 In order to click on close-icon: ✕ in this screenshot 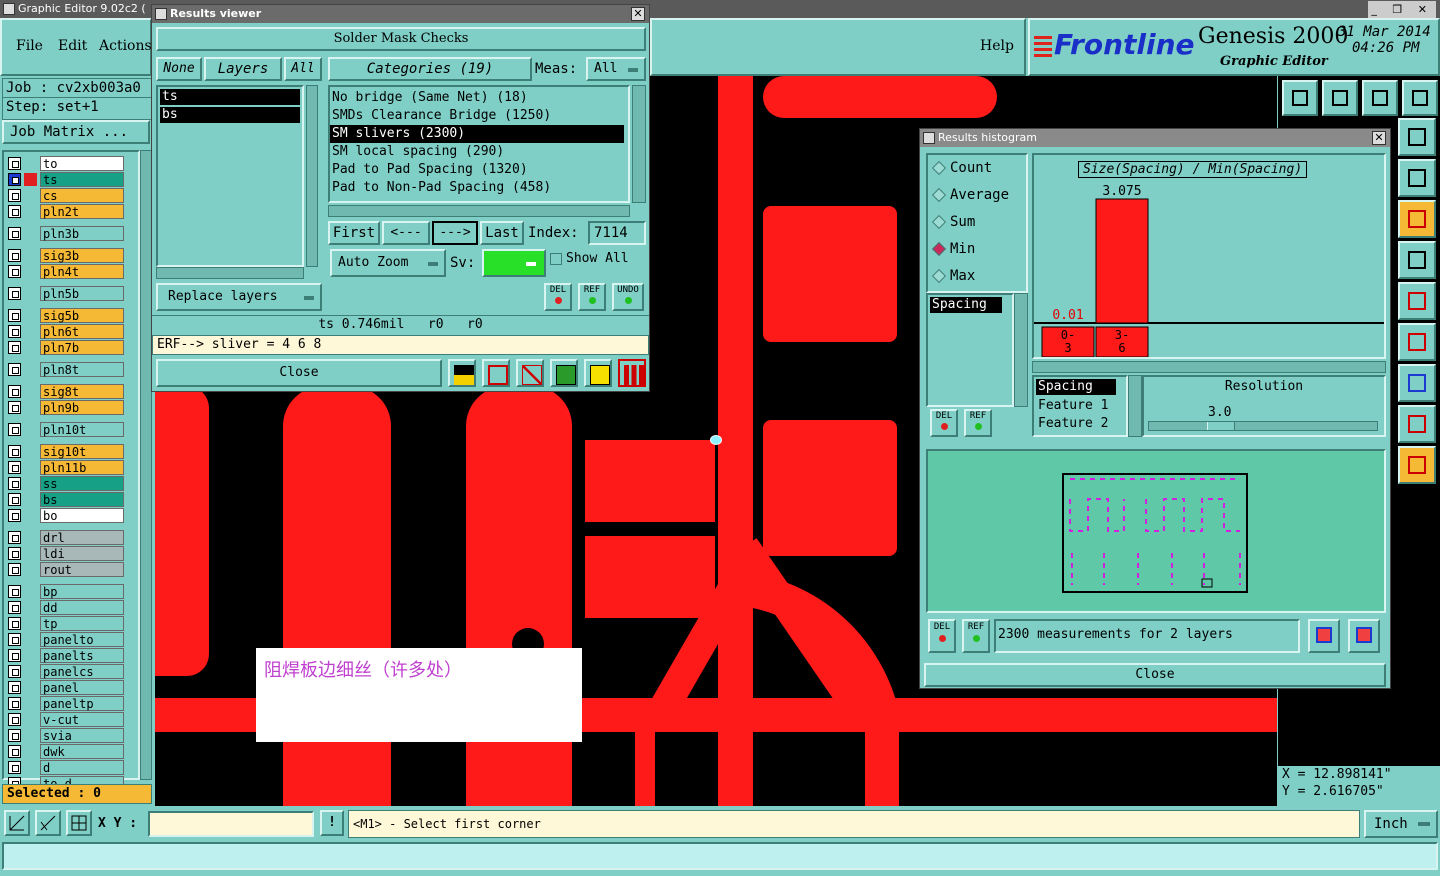, I will do `click(1379, 138)`.